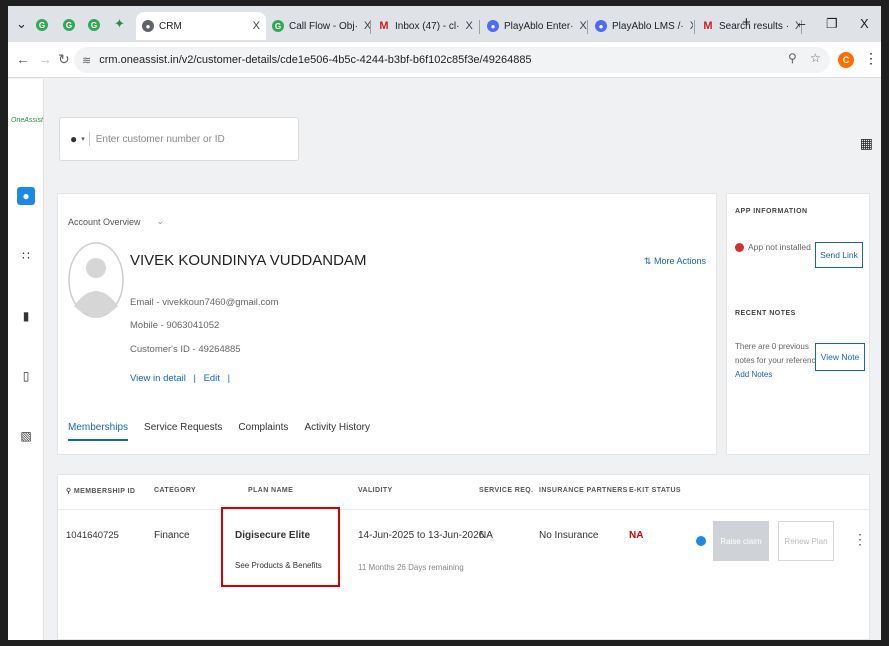 This screenshot has width=889, height=646. What do you see at coordinates (648, 26) in the screenshot?
I see `tab-label: PlayAblo LMS /·` at bounding box center [648, 26].